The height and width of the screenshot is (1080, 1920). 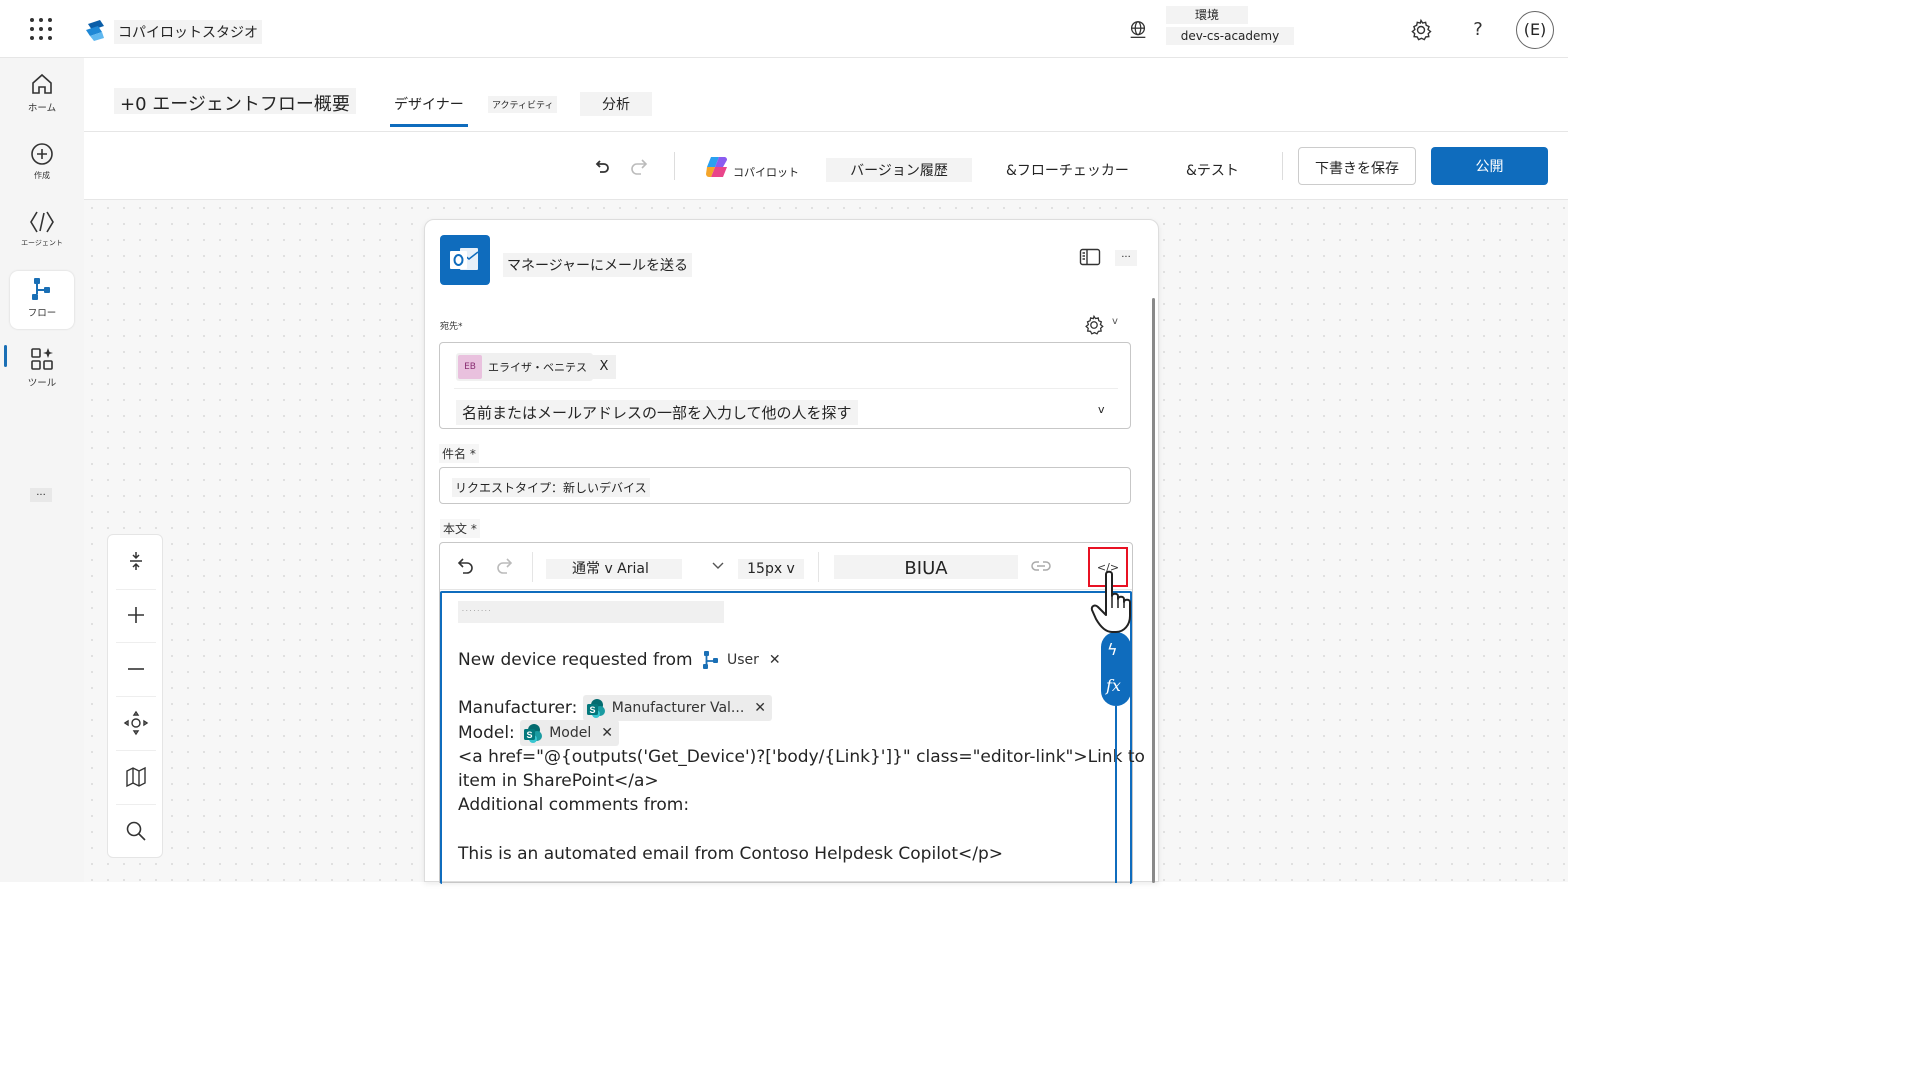 I want to click on help-icon: ?, so click(x=1478, y=30).